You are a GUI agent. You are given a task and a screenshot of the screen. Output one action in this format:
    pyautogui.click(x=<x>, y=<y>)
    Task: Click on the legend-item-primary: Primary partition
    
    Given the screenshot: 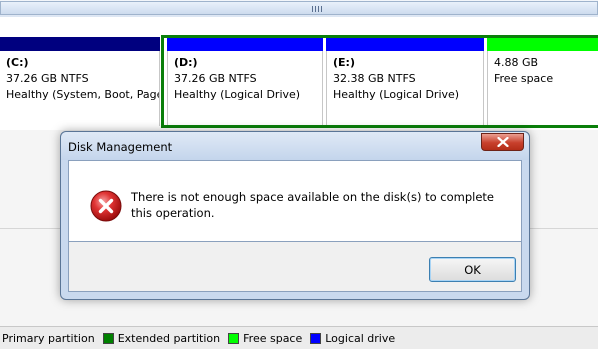 What is the action you would take?
    pyautogui.click(x=48, y=338)
    